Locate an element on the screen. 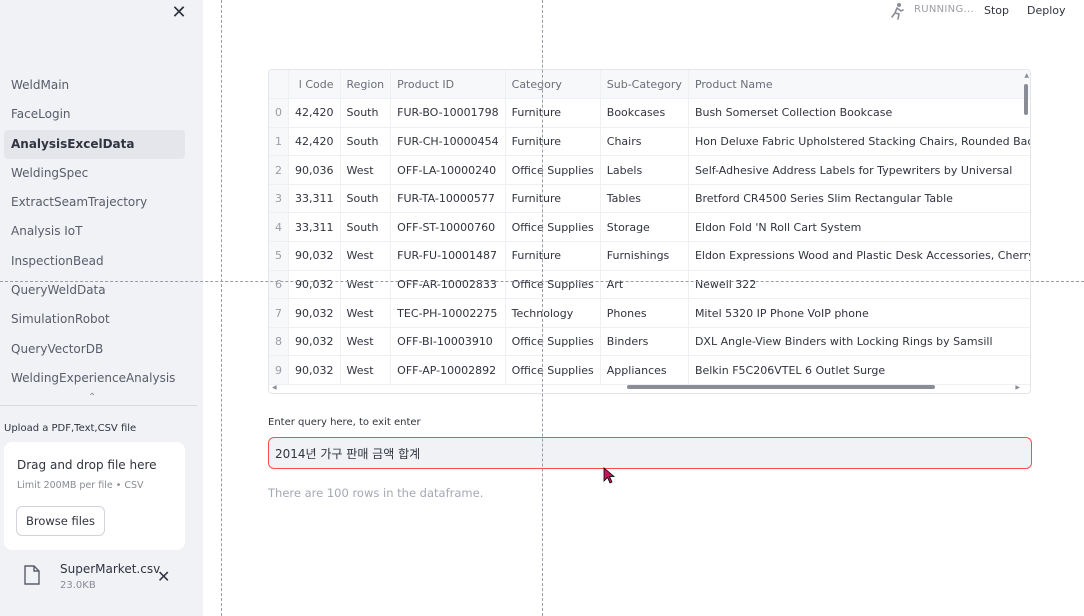 This screenshot has width=1084, height=616. sidebar-nav-item: AnalysisExcelData is located at coordinates (94, 144).